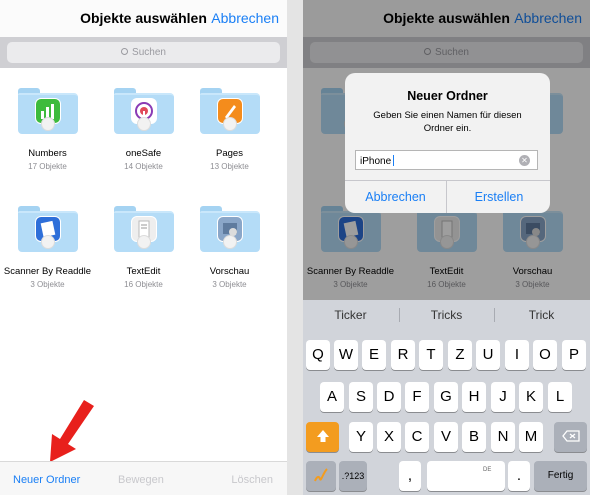 This screenshot has width=590, height=495. I want to click on backspace-icon, so click(570, 436).